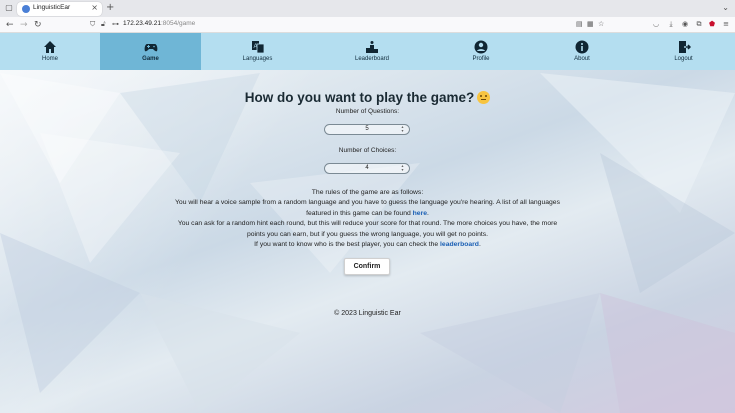 The width and height of the screenshot is (735, 413). What do you see at coordinates (602, 24) in the screenshot?
I see `bookmark-star-icon: ☆` at bounding box center [602, 24].